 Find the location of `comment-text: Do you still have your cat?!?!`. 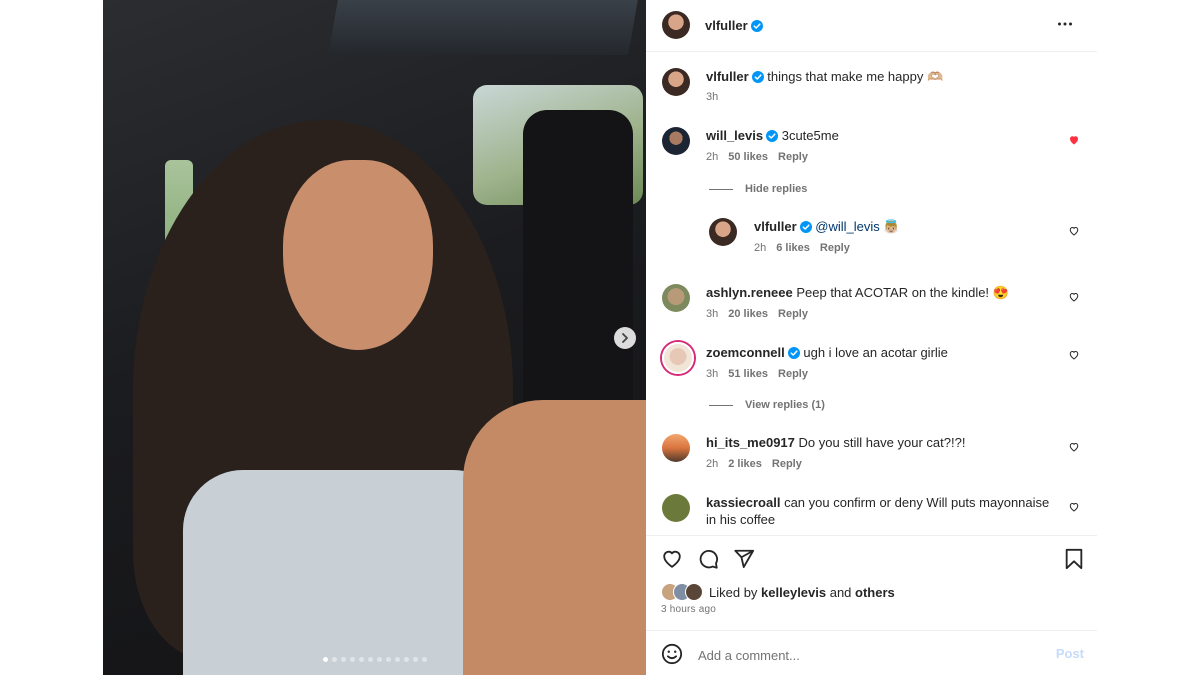

comment-text: Do you still have your cat?!?! is located at coordinates (882, 442).